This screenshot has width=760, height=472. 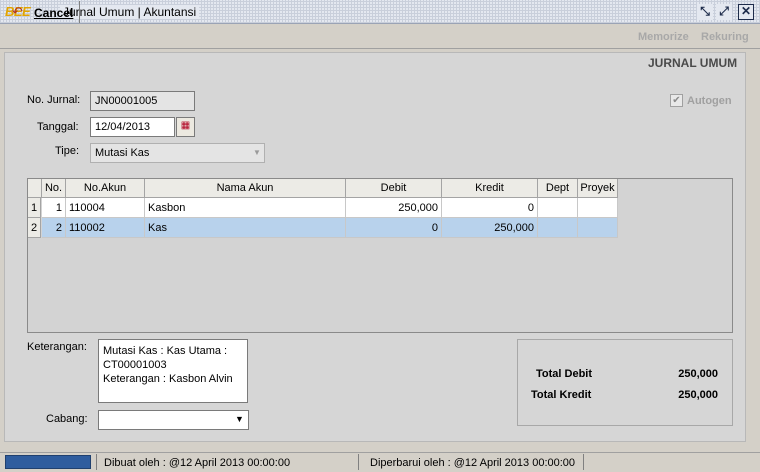 I want to click on autogen-label: Autogen, so click(x=709, y=101).